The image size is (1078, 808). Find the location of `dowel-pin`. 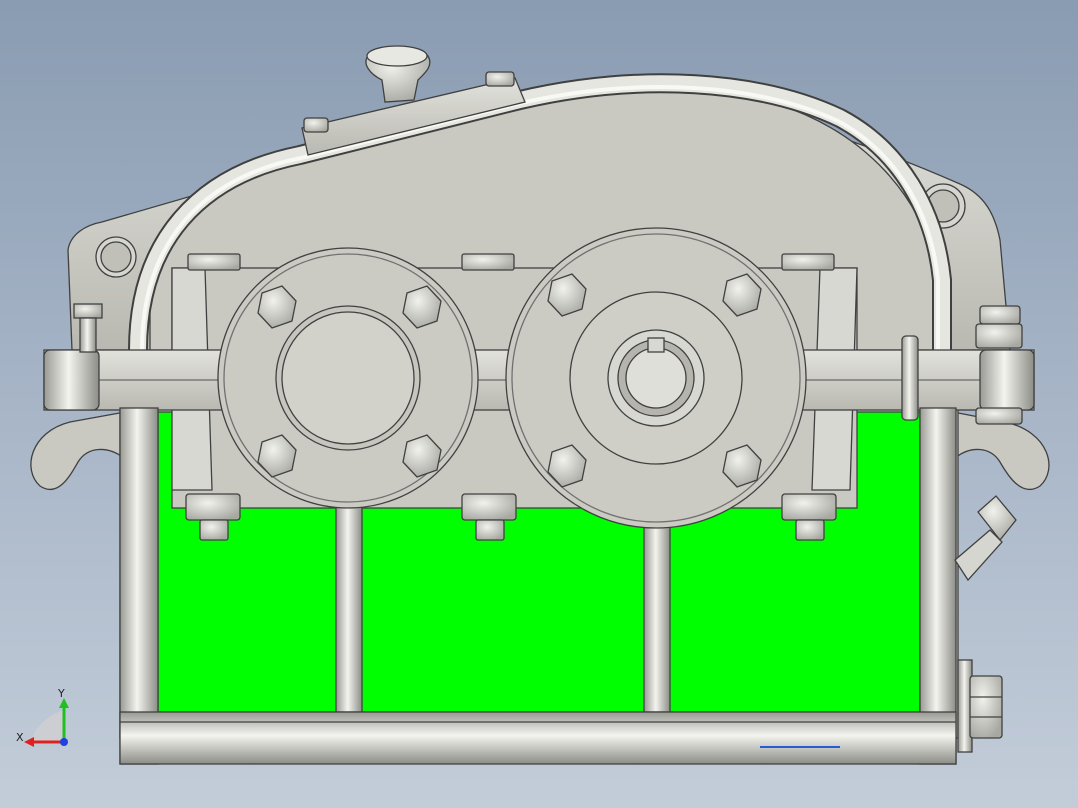

dowel-pin is located at coordinates (910, 378).